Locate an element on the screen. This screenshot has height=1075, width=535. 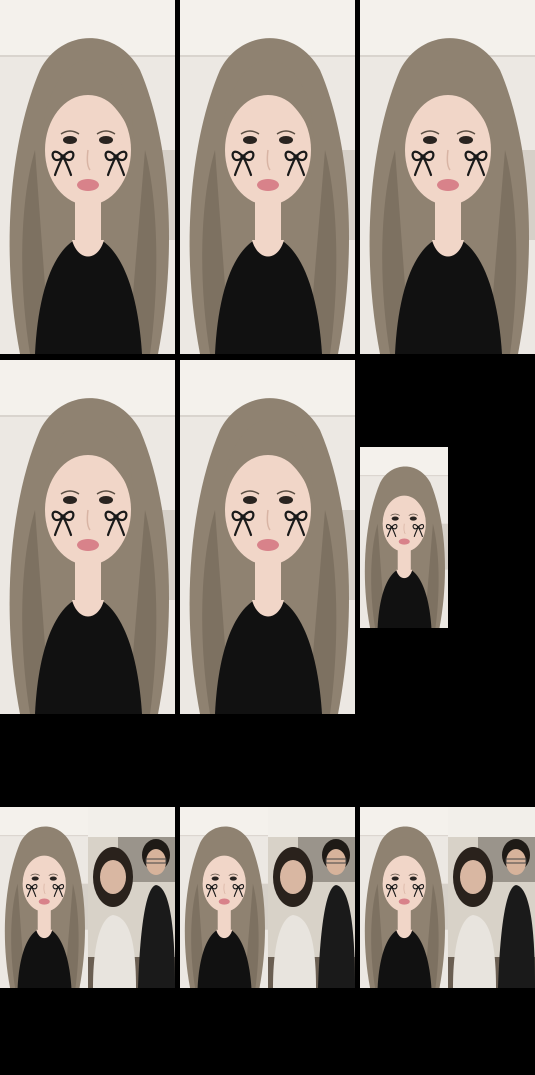
video-tile-7-split is located at coordinates (87, 897).